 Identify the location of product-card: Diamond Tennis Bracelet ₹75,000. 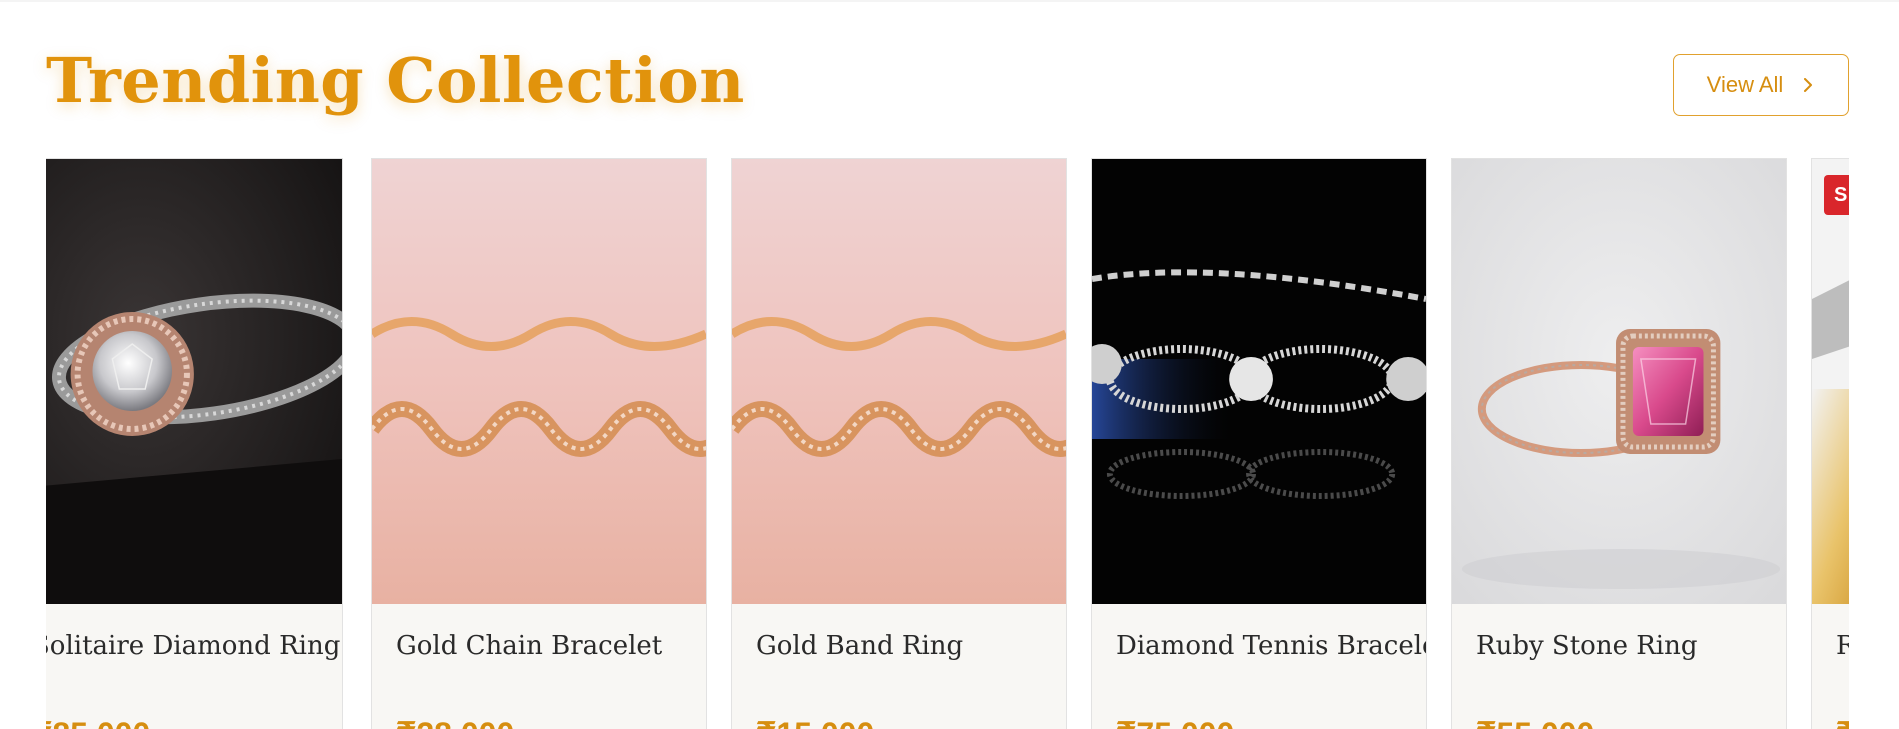
(1259, 443).